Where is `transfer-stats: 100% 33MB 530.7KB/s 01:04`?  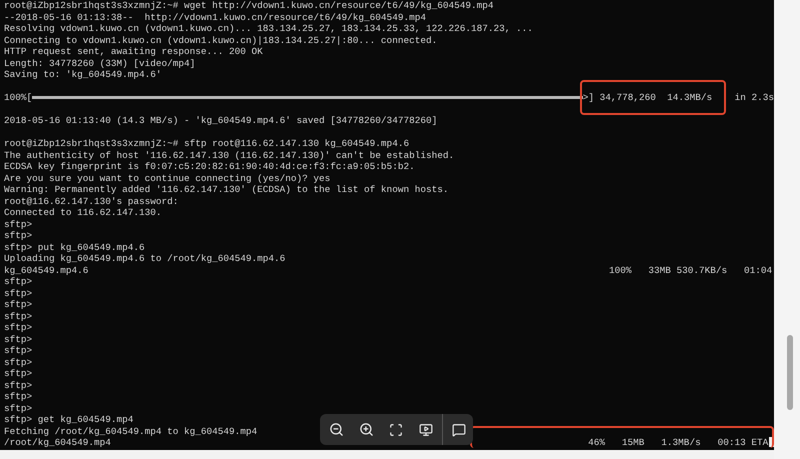 transfer-stats: 100% 33MB 530.7KB/s 01:04 is located at coordinates (690, 270).